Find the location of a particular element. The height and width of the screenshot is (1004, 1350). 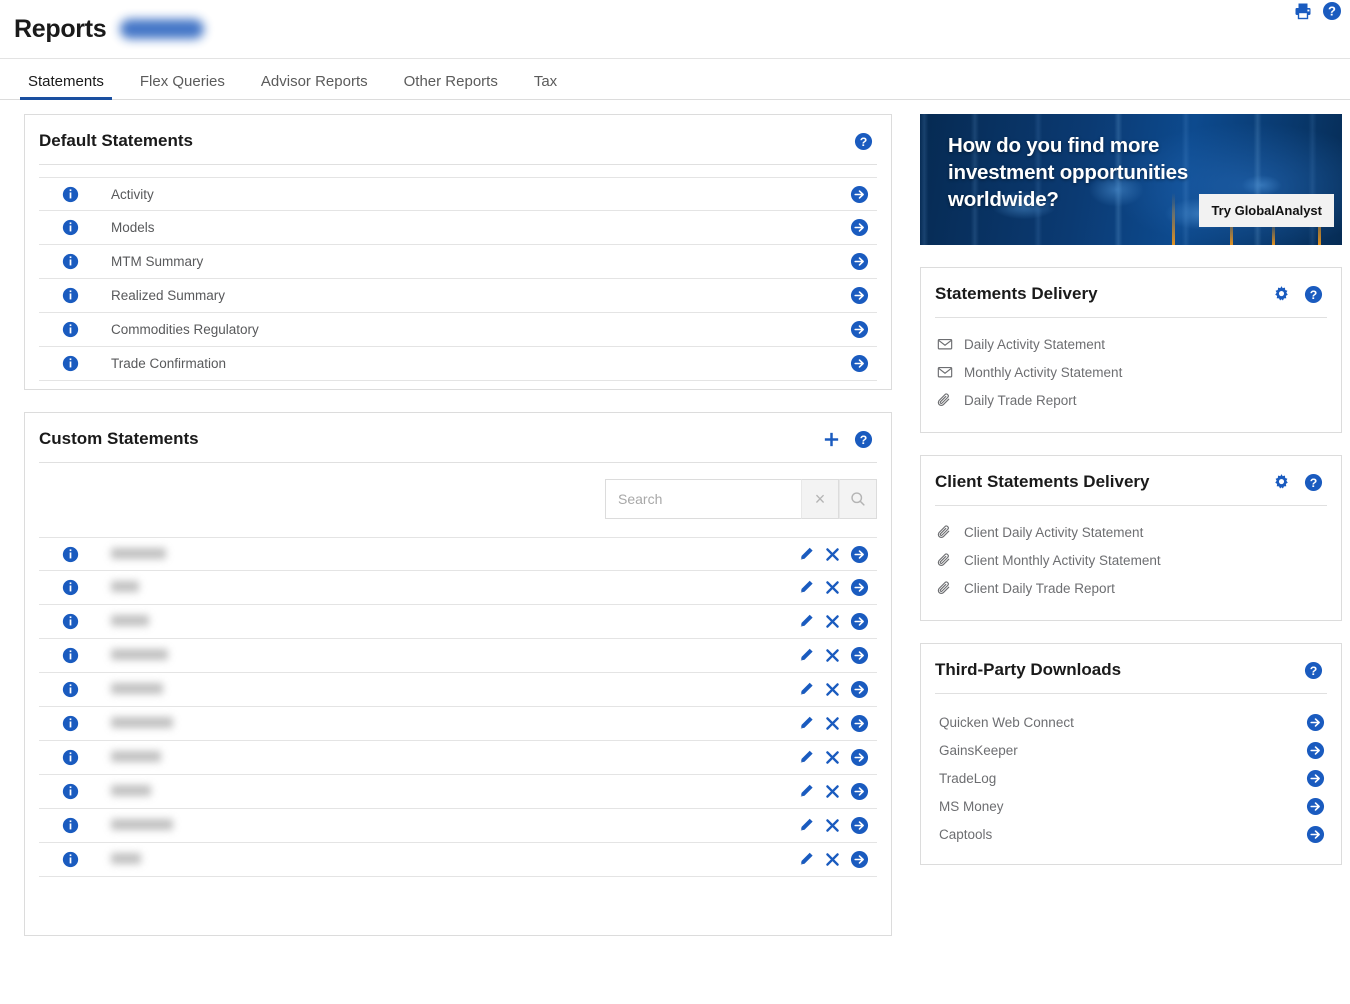

tab-advisor-reports: Advisor Reports is located at coordinates (314, 86).